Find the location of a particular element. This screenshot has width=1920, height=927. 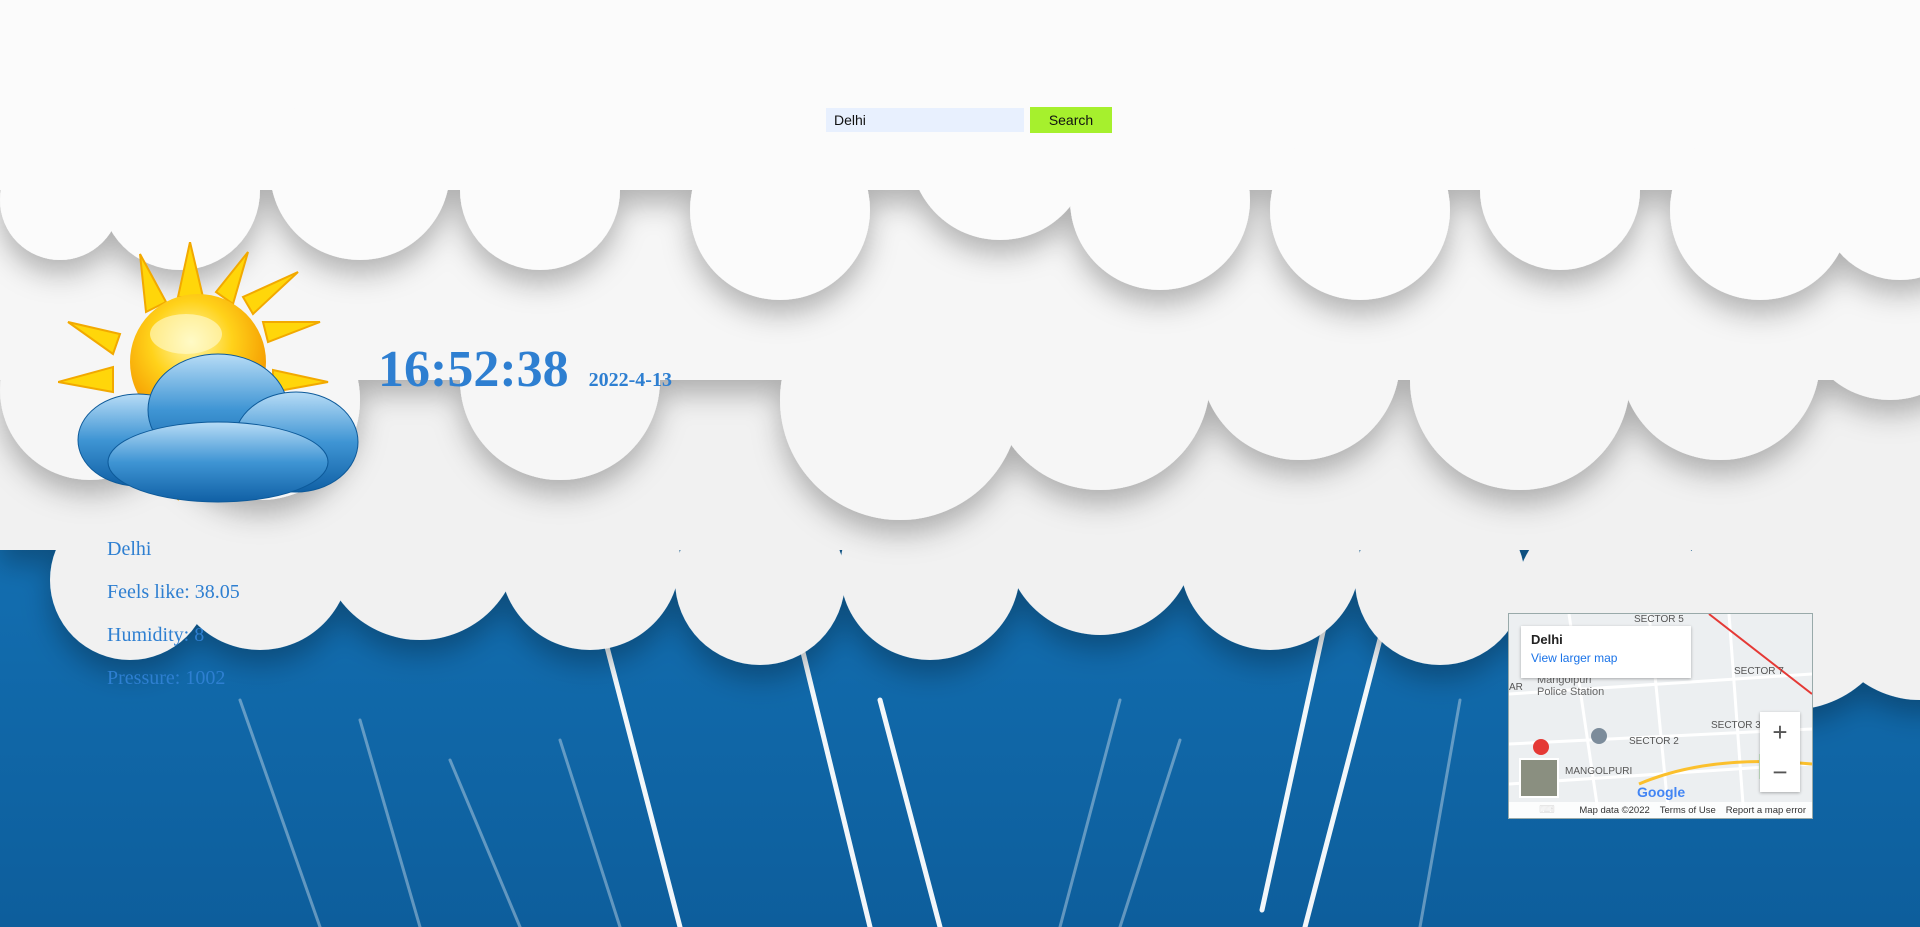

google-logo: Google is located at coordinates (1661, 792).